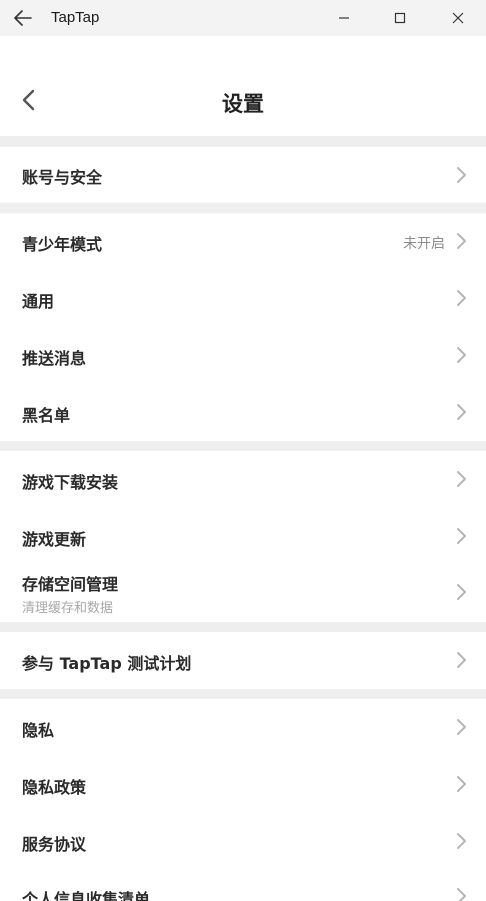 The height and width of the screenshot is (901, 486). What do you see at coordinates (243, 412) in the screenshot?
I see `settings-row-blacklist: 黑名单` at bounding box center [243, 412].